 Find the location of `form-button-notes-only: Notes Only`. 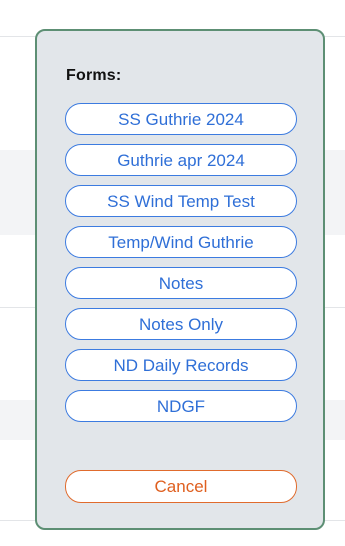

form-button-notes-only: Notes Only is located at coordinates (181, 324).